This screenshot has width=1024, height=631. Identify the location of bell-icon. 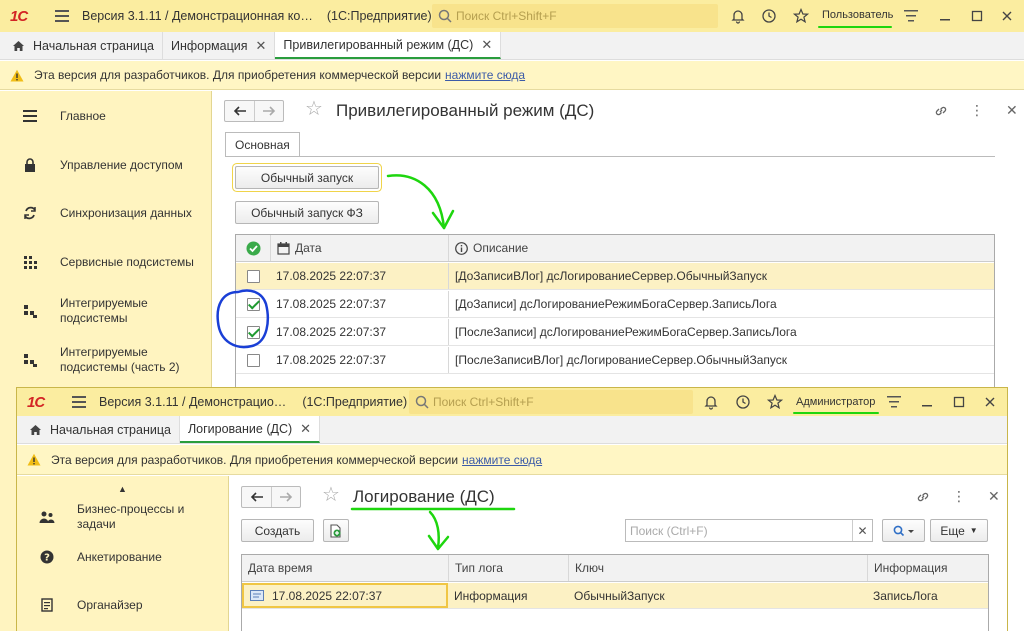
(738, 17).